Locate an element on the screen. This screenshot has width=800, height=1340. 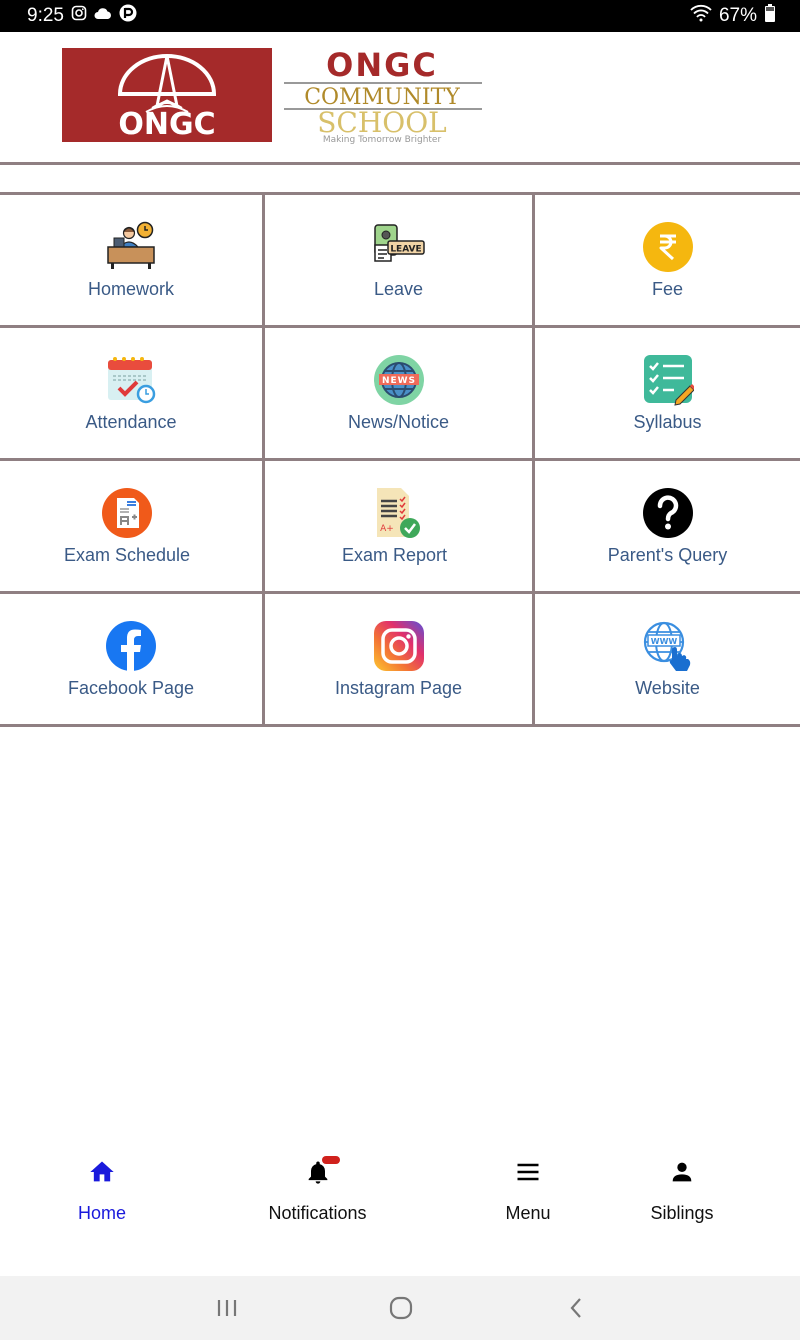
nav-notifications: Notifications is located at coordinates (317, 1190).